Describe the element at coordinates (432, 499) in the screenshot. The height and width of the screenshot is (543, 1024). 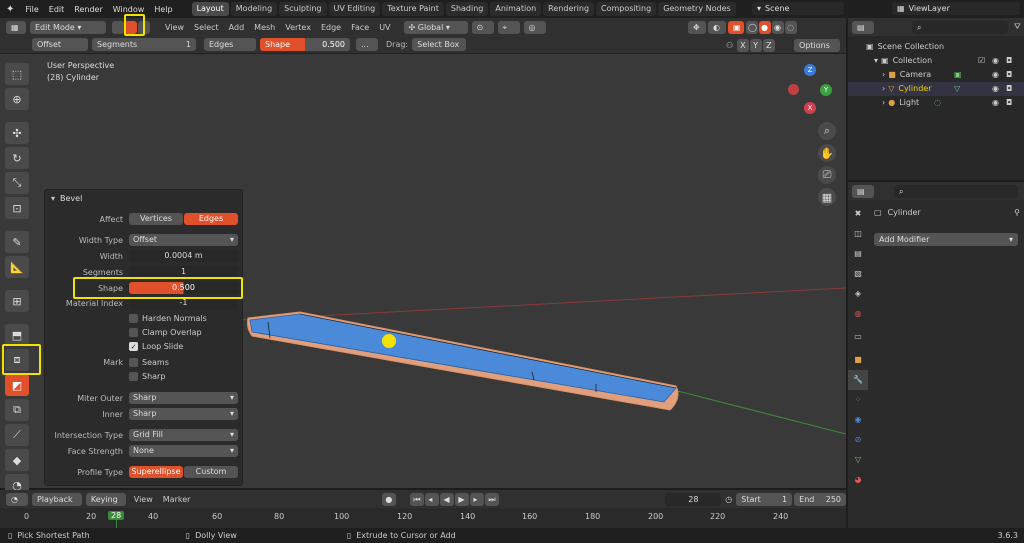
I see `prev-keyframe-icon: ◂` at that location.